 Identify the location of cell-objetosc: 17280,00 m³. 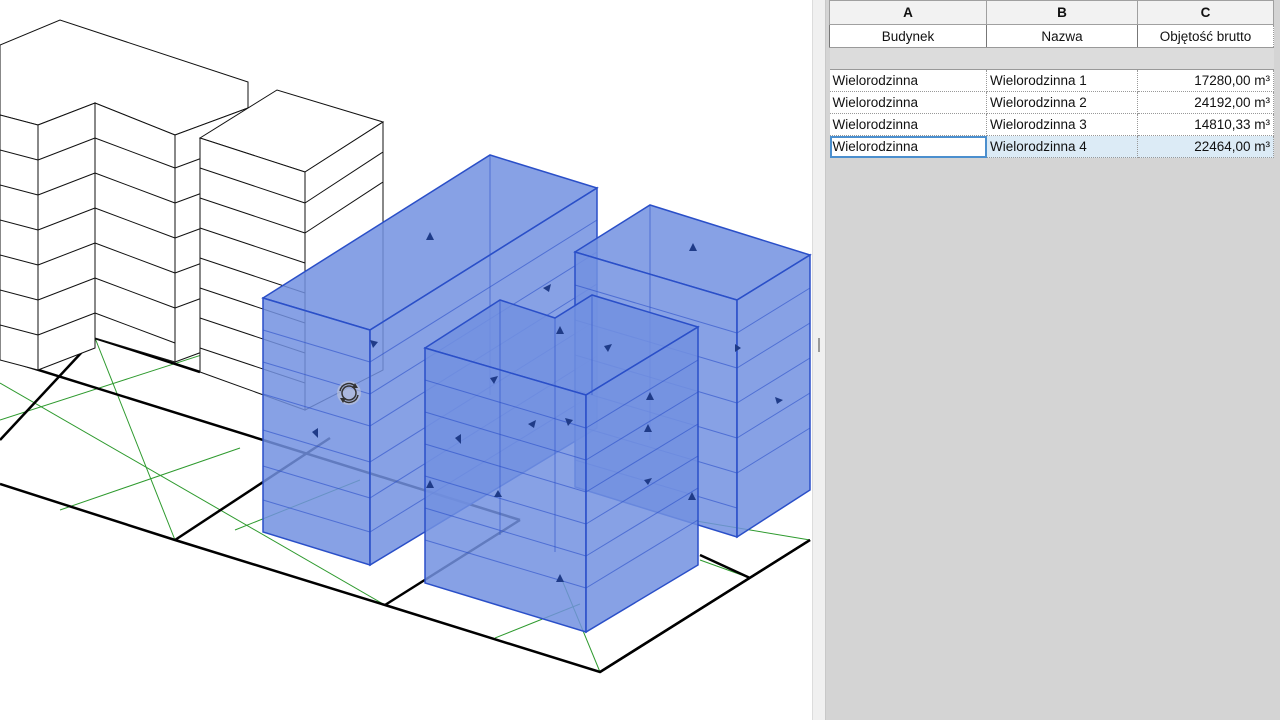
(1205, 80).